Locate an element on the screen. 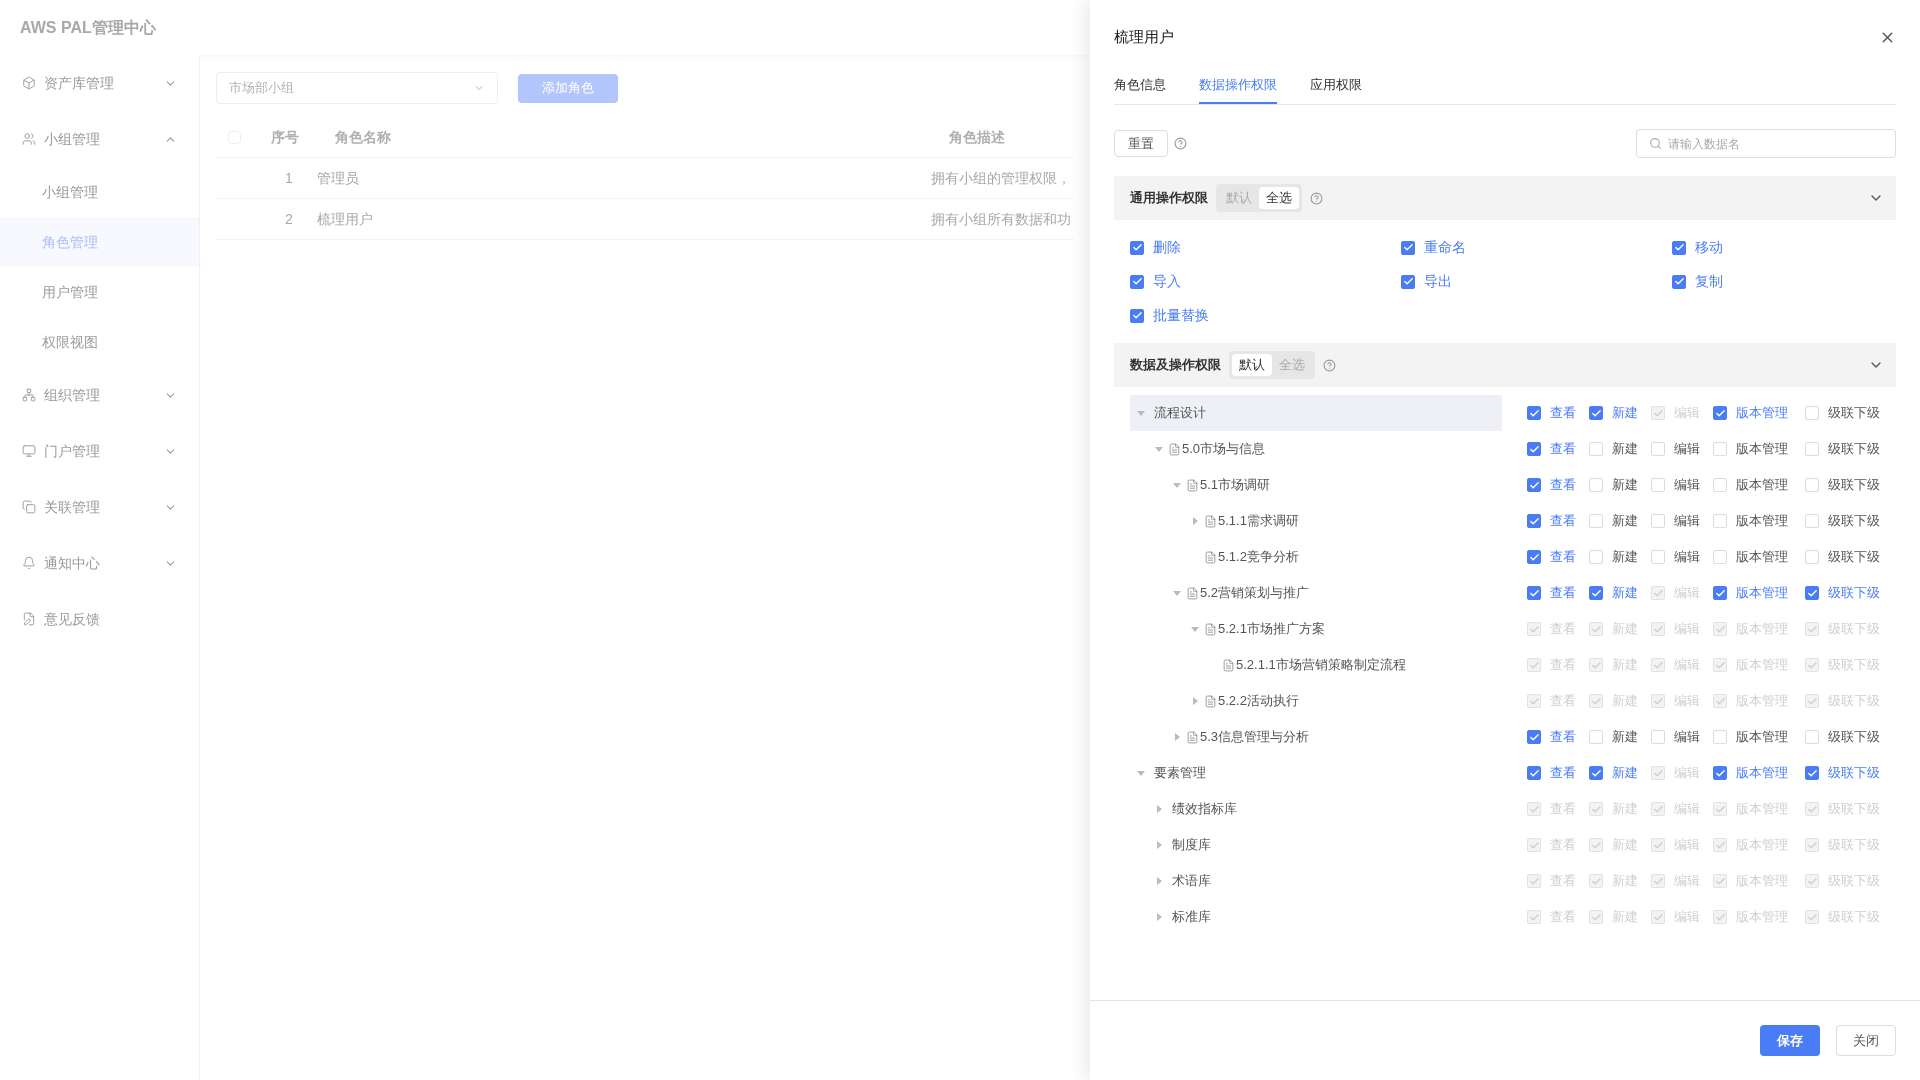 The height and width of the screenshot is (1080, 1920). permission-option: 删除 is located at coordinates (1265, 247).